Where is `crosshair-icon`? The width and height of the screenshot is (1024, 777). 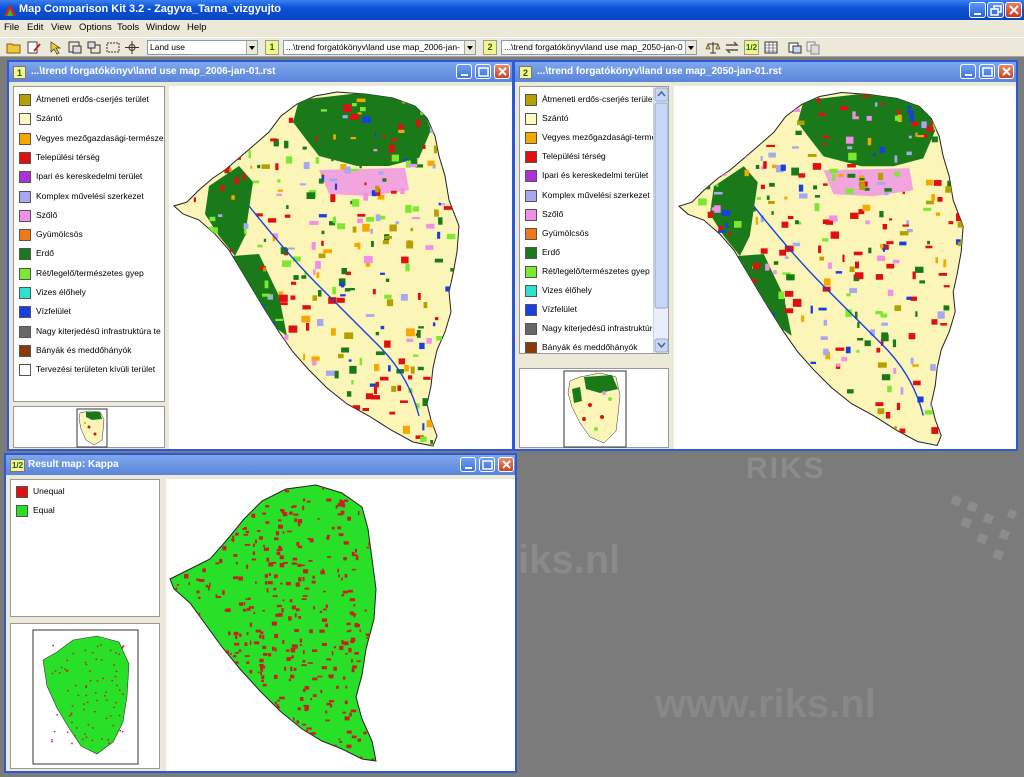
crosshair-icon is located at coordinates (132, 47).